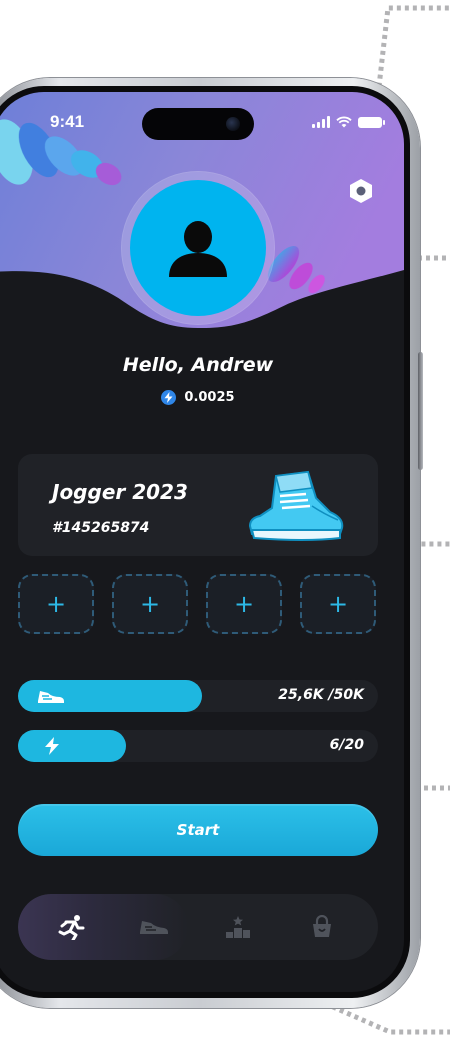 Image resolution: width=450 pixels, height=1041 pixels. I want to click on sneaker-id: #145265874, so click(101, 528).